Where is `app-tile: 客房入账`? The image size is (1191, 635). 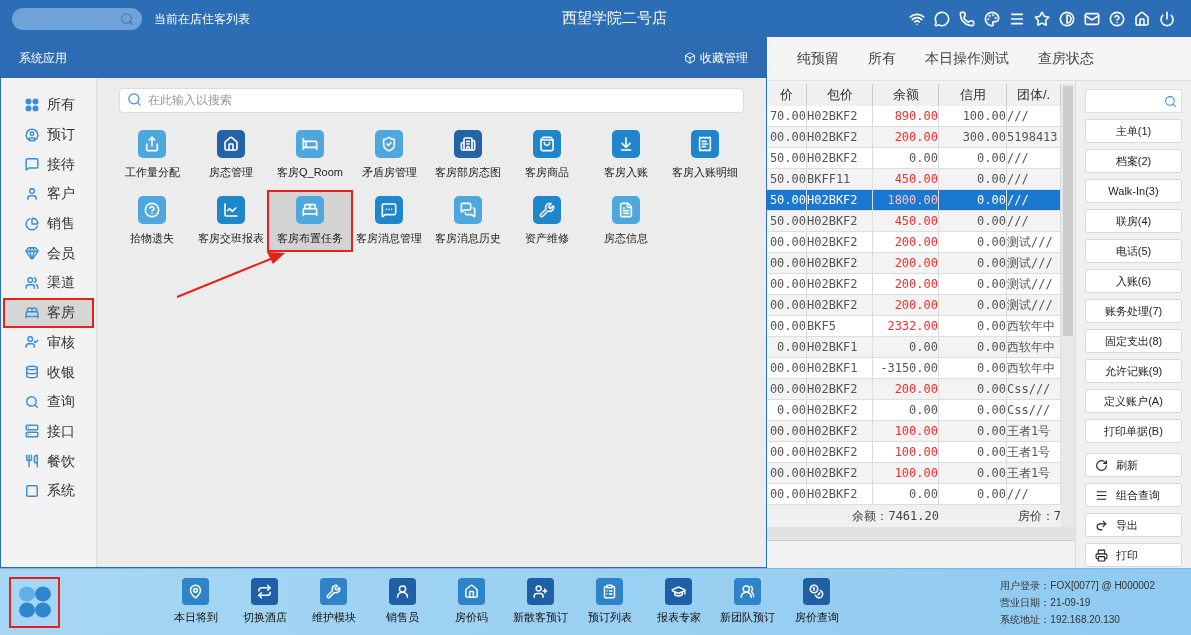 app-tile: 客房入账 is located at coordinates (626, 155).